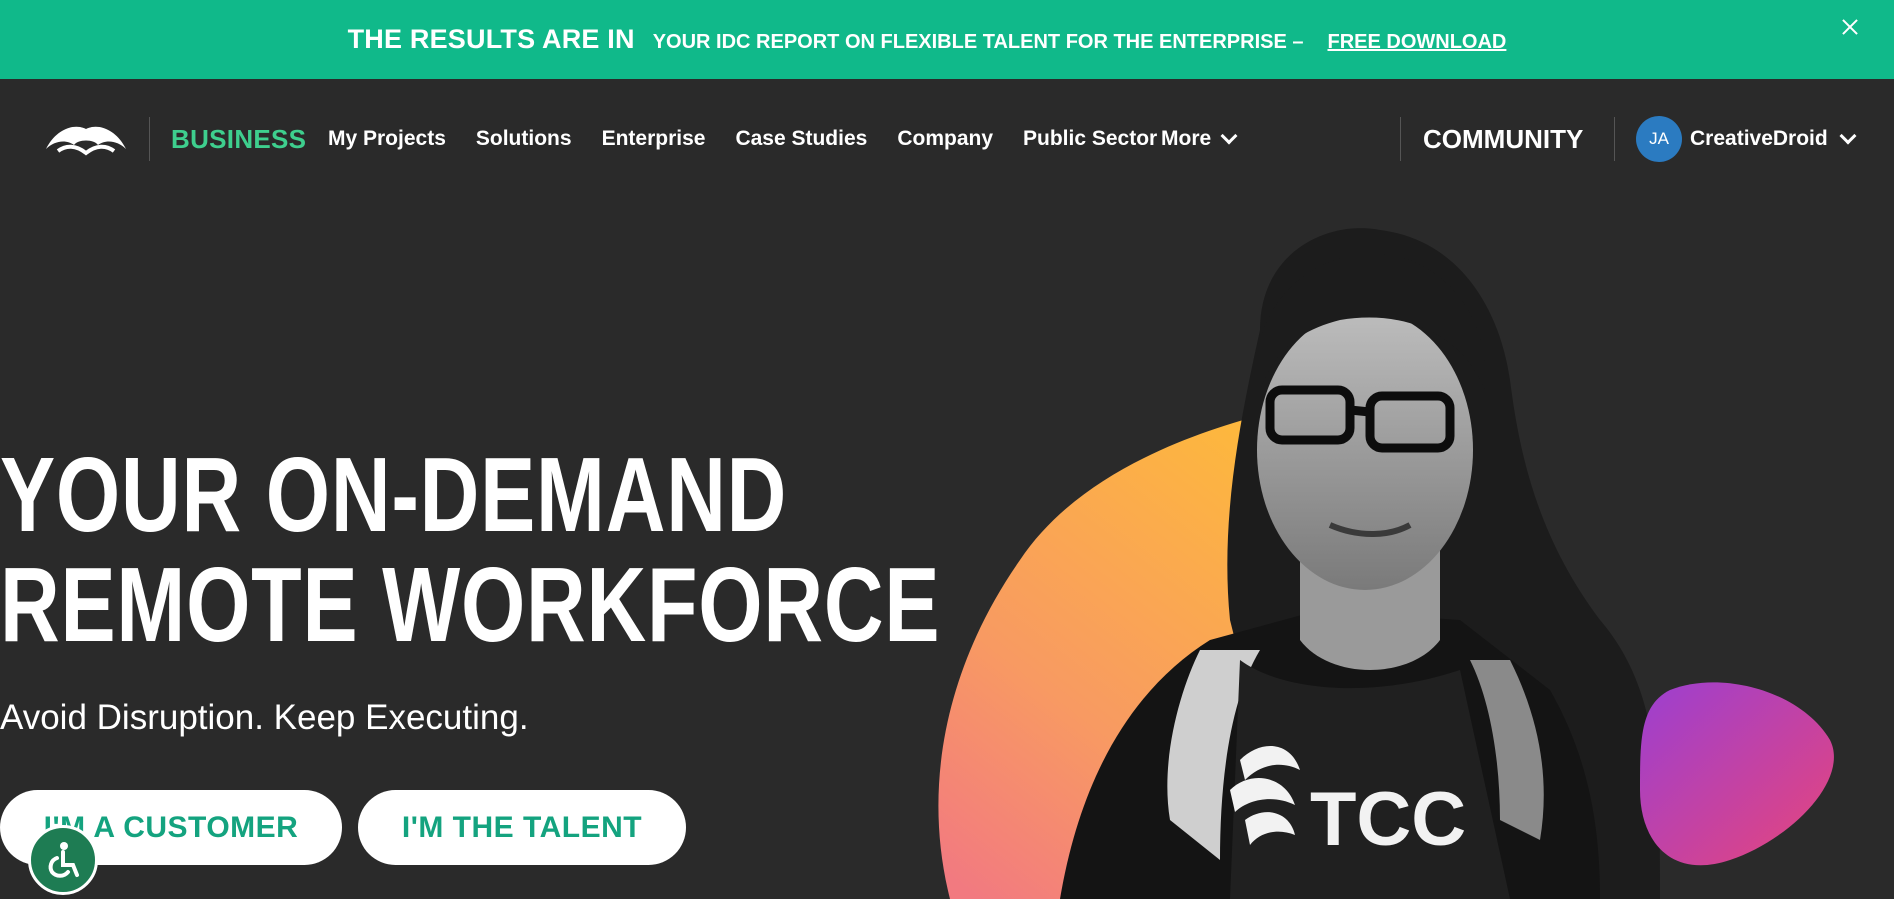 The height and width of the screenshot is (899, 1894). I want to click on username: CreativeDroid, so click(1759, 138).